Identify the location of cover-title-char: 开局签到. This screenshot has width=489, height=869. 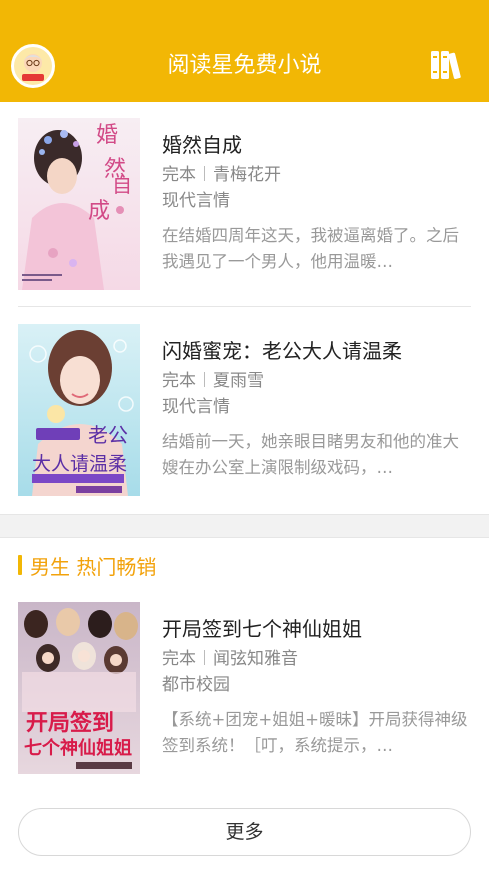
(70, 723).